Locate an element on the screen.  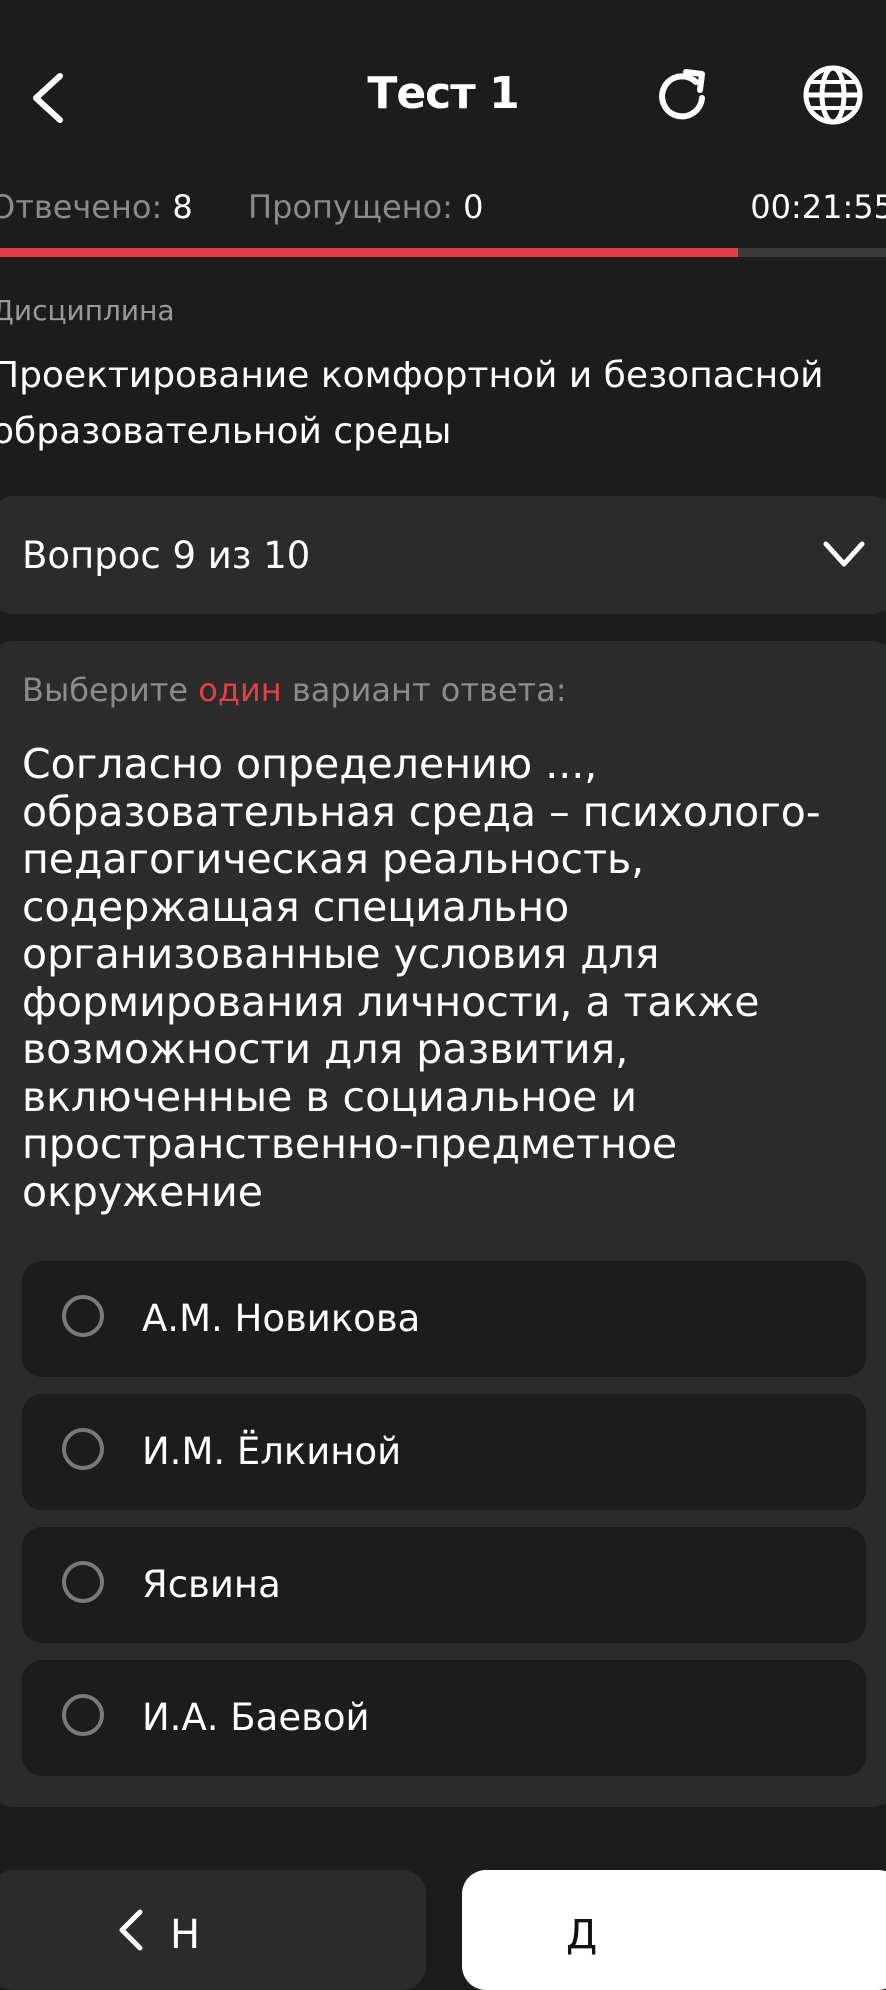
page-title: Тест 1 is located at coordinates (443, 93).